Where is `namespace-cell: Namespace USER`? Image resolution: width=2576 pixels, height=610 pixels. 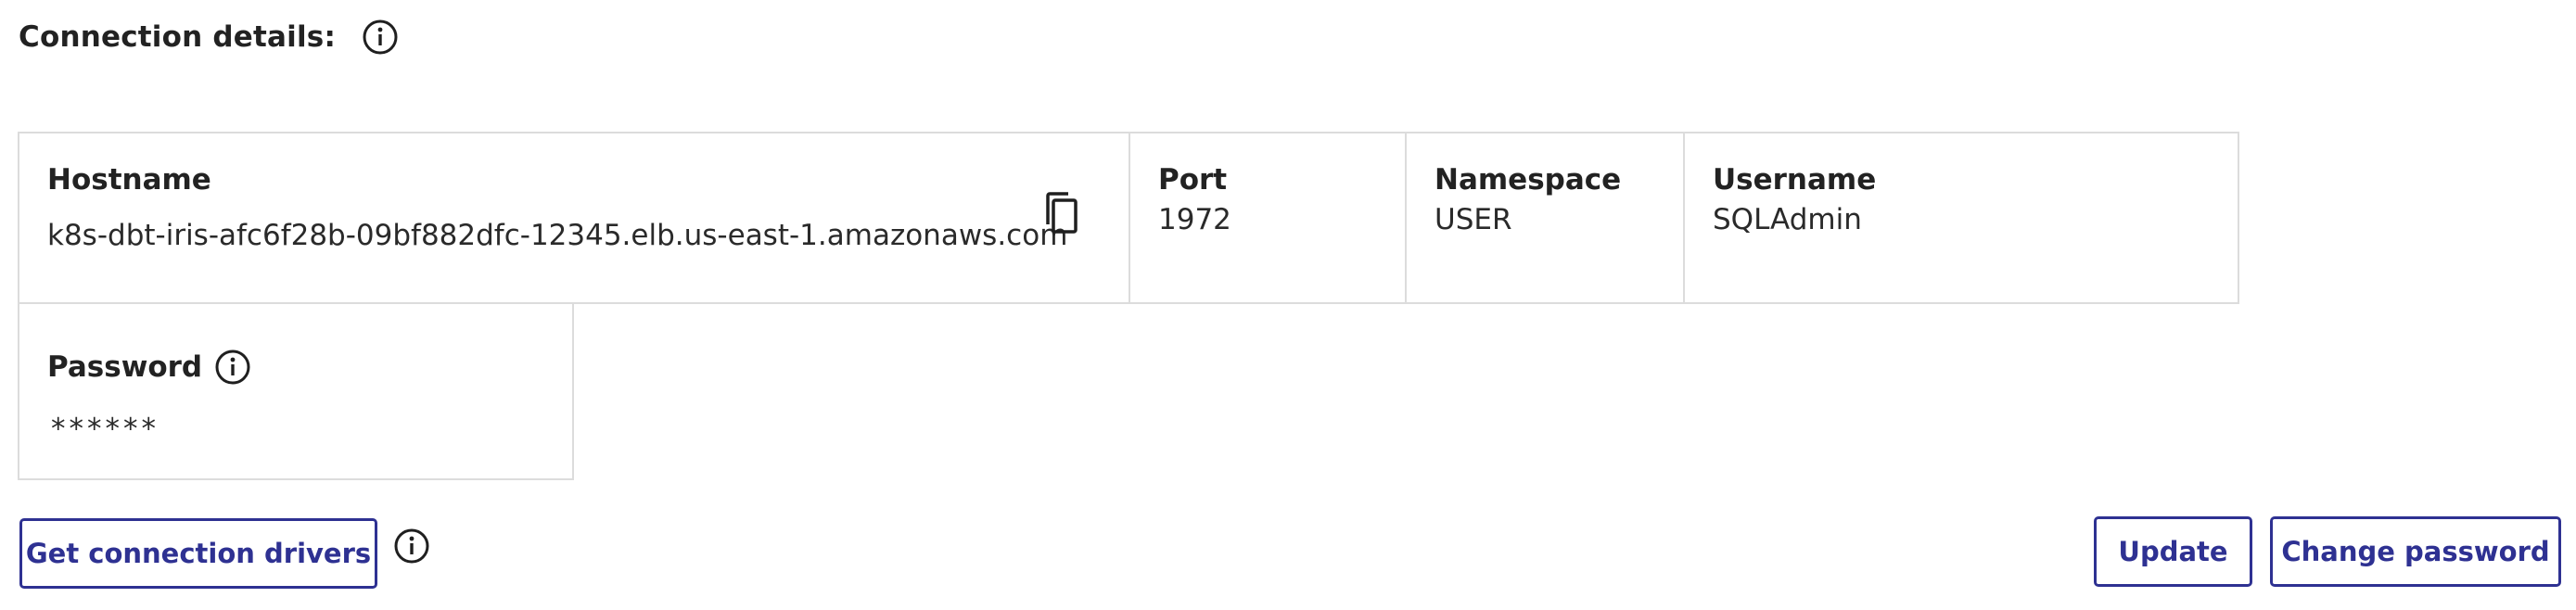
namespace-cell: Namespace USER is located at coordinates (1545, 218).